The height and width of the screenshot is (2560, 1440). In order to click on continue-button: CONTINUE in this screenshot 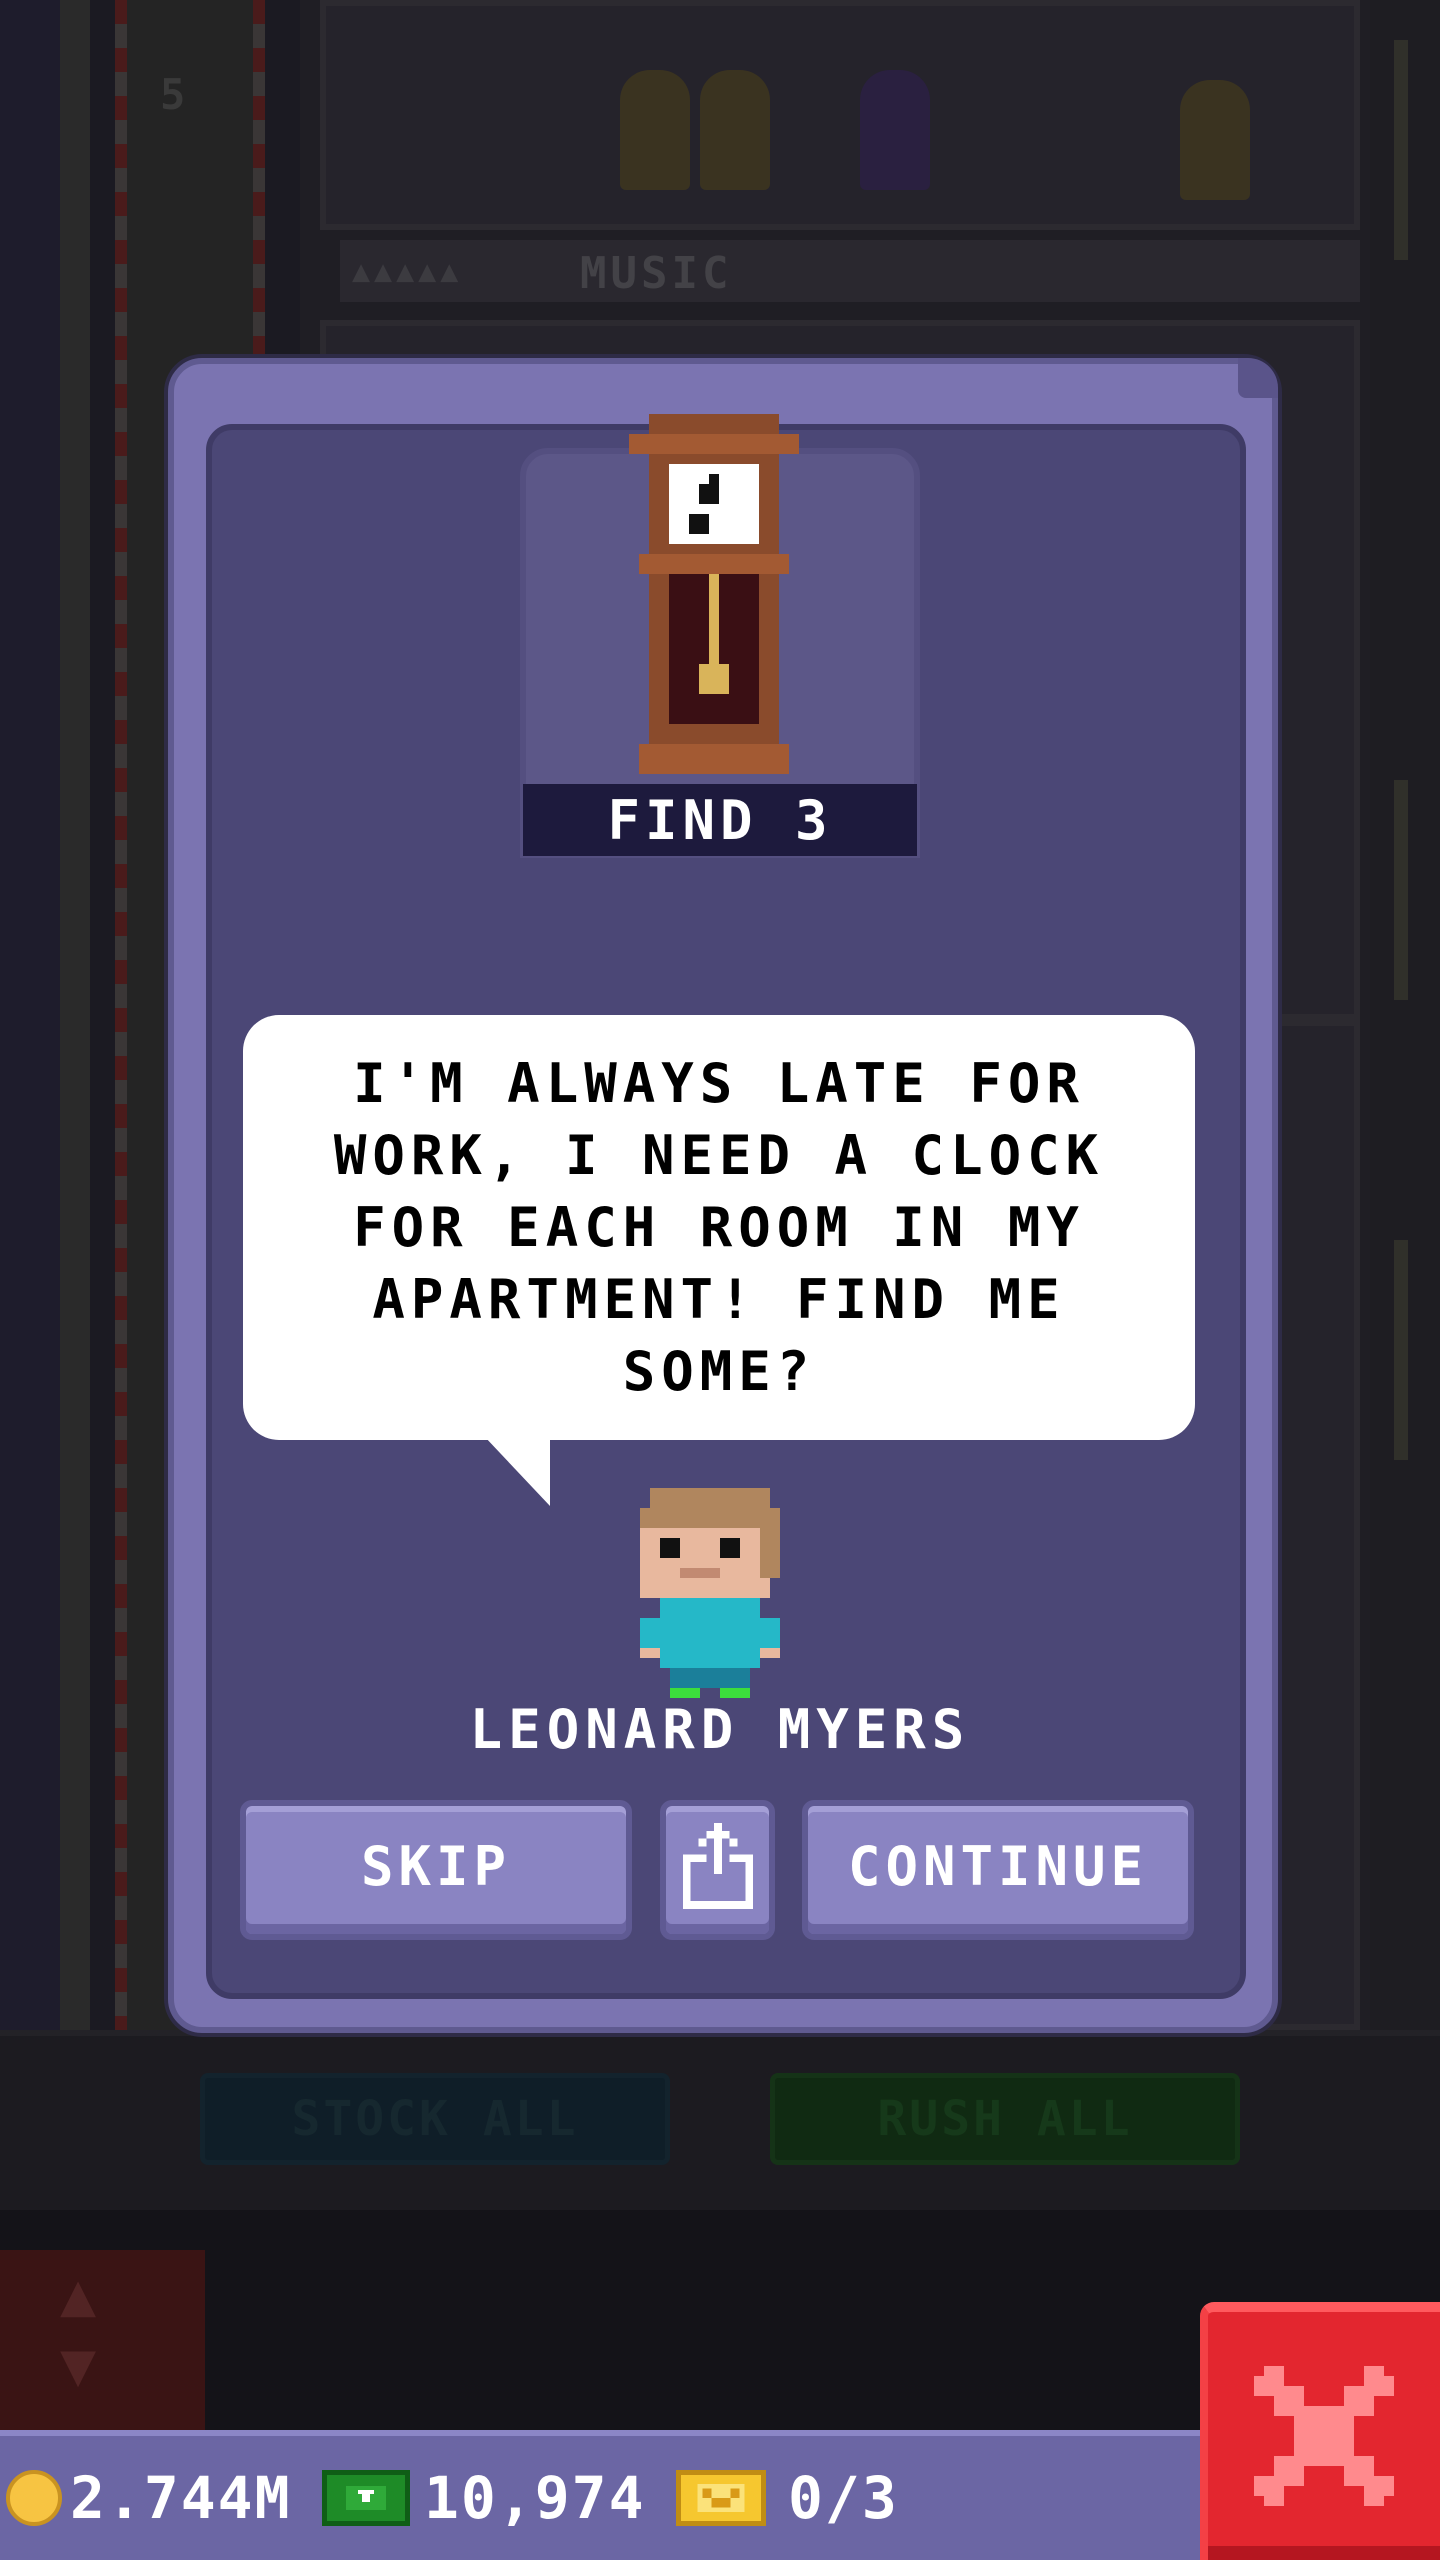, I will do `click(998, 1870)`.